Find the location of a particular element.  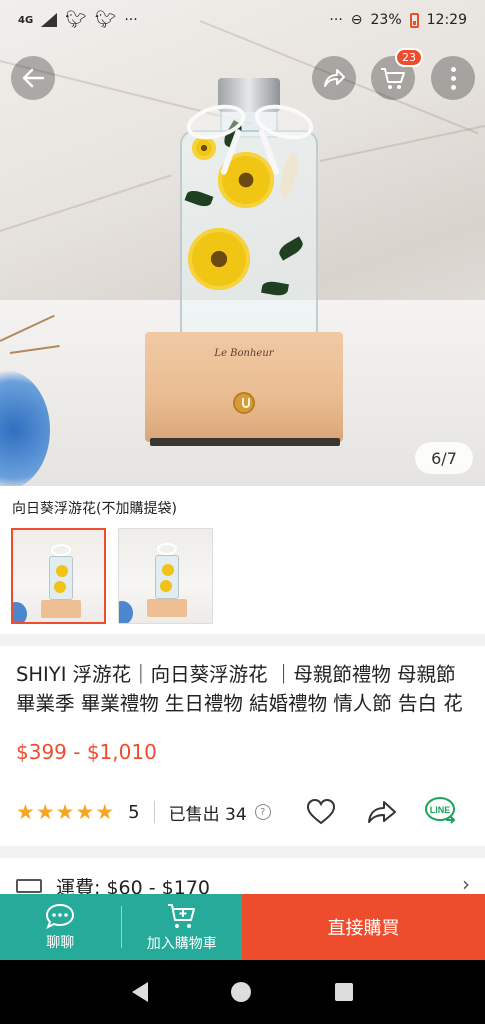

back-button is located at coordinates (33, 78).